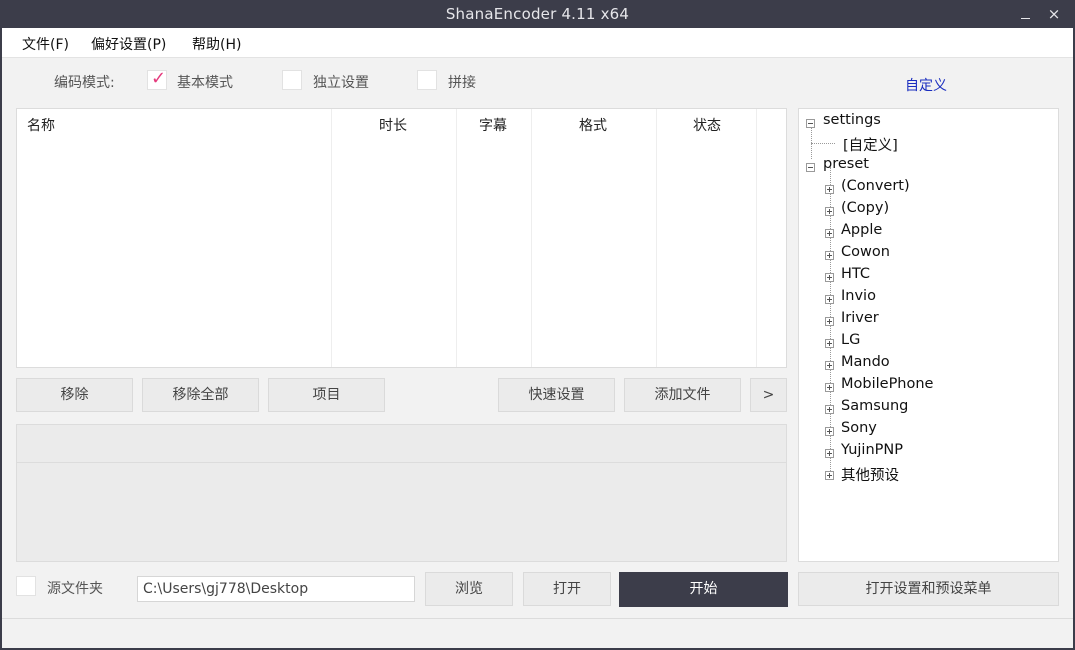 The image size is (1075, 650). What do you see at coordinates (326, 395) in the screenshot?
I see `items-button: 项目` at bounding box center [326, 395].